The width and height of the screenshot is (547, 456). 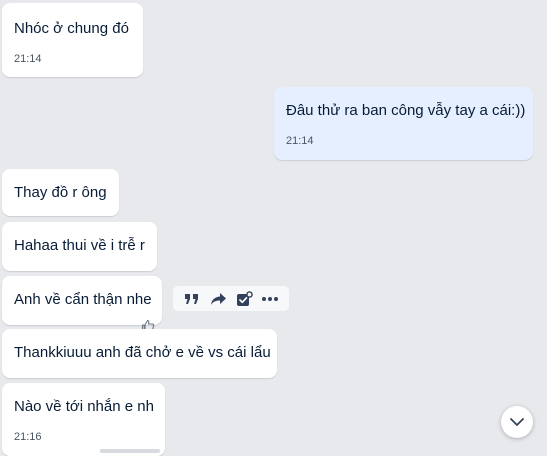 I want to click on message-bubble: Thay đồ r ông, so click(x=60, y=192).